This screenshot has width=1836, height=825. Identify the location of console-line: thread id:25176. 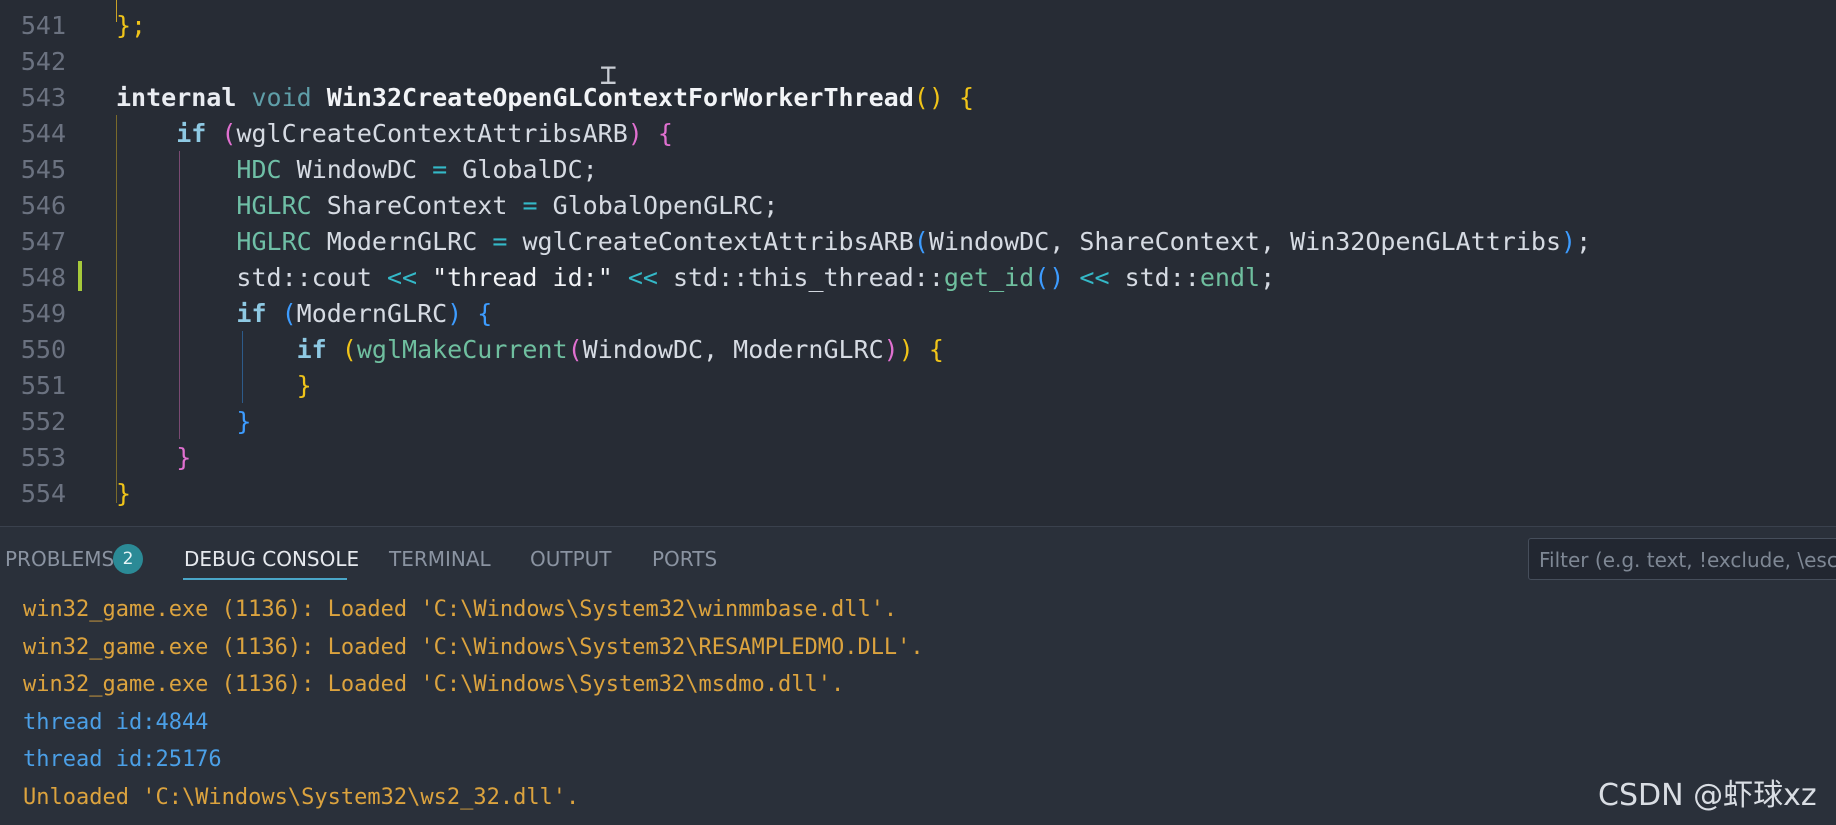
(122, 759).